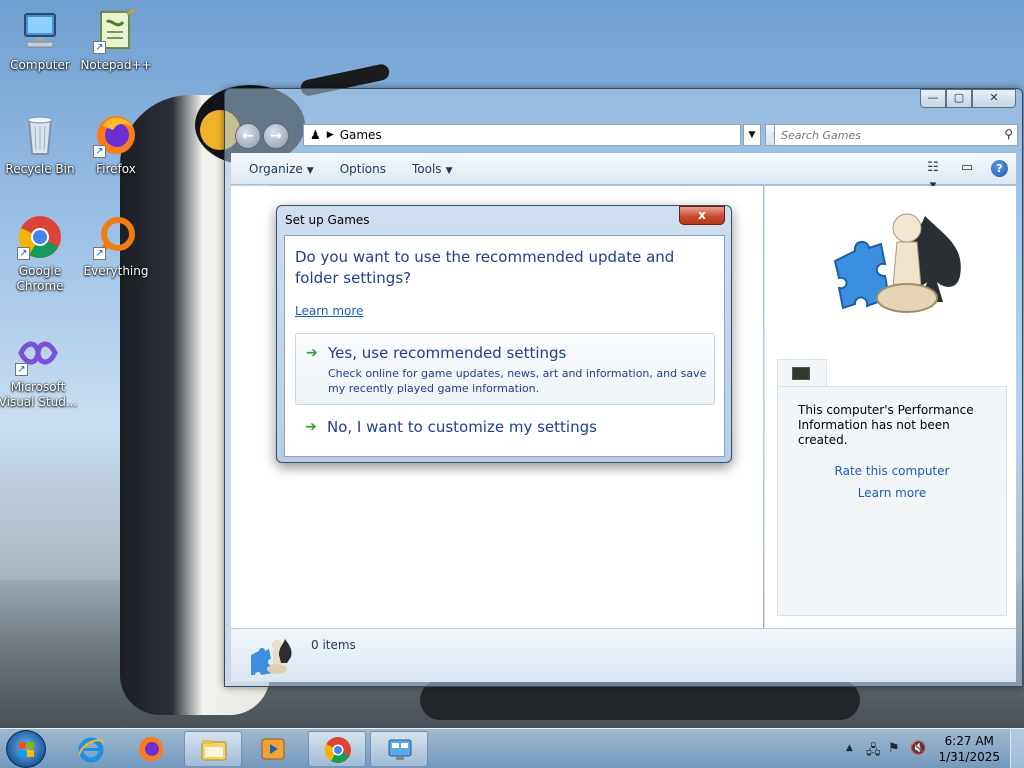  Describe the element at coordinates (999, 168) in the screenshot. I see `help-icon: ?` at that location.